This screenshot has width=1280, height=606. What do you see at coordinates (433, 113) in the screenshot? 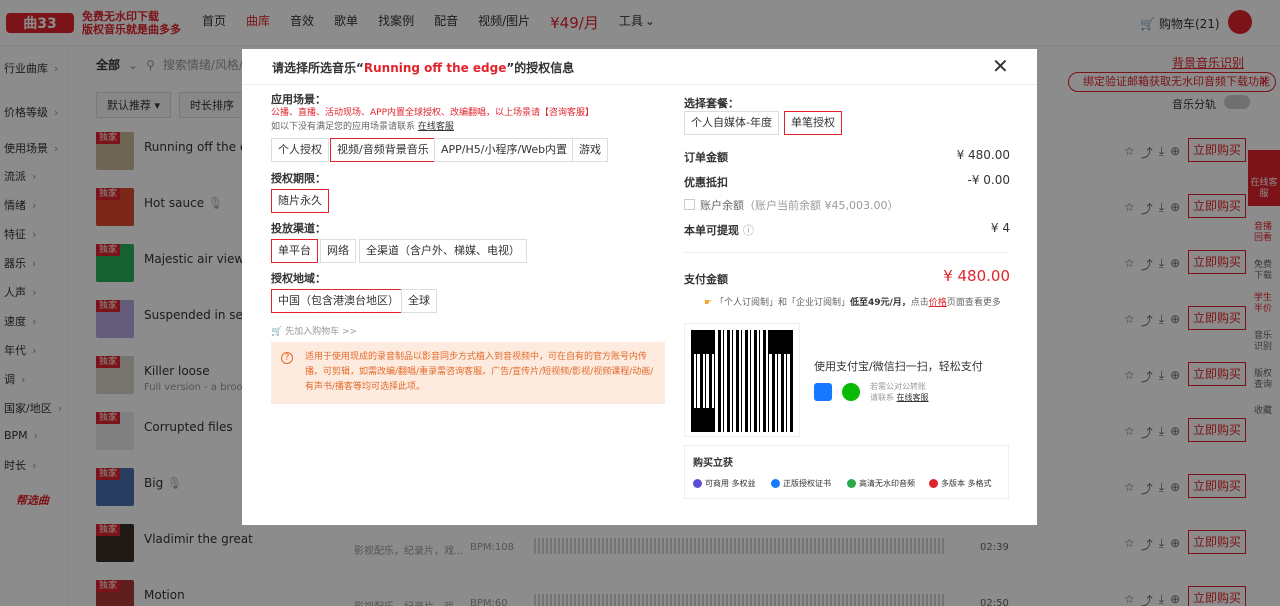
I see `scene-hint: 公播、直播、活动现场、APP内置全球授权、改编翻唱，以上场景请【咨询客服】` at bounding box center [433, 113].